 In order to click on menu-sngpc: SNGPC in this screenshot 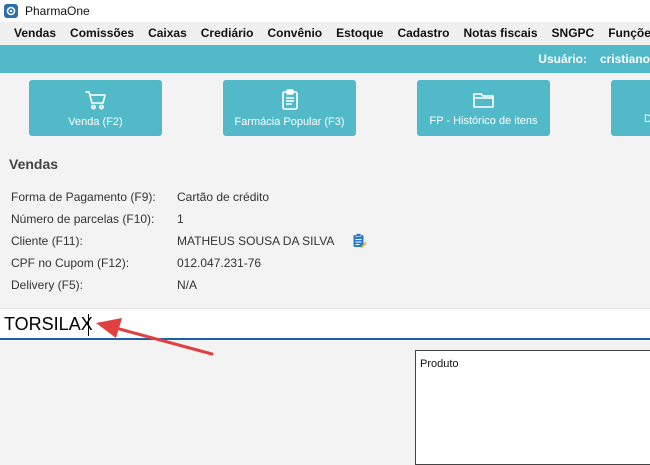, I will do `click(573, 33)`.